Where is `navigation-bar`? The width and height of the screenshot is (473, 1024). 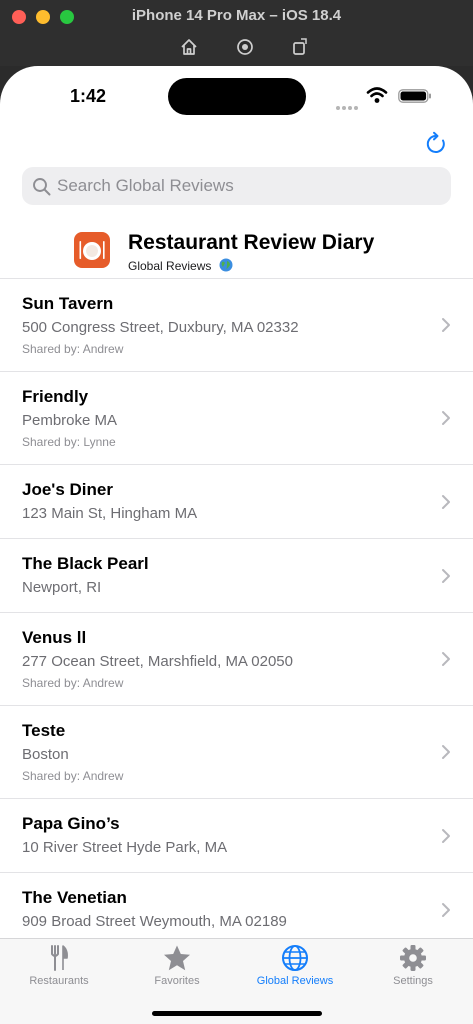 navigation-bar is located at coordinates (236, 146).